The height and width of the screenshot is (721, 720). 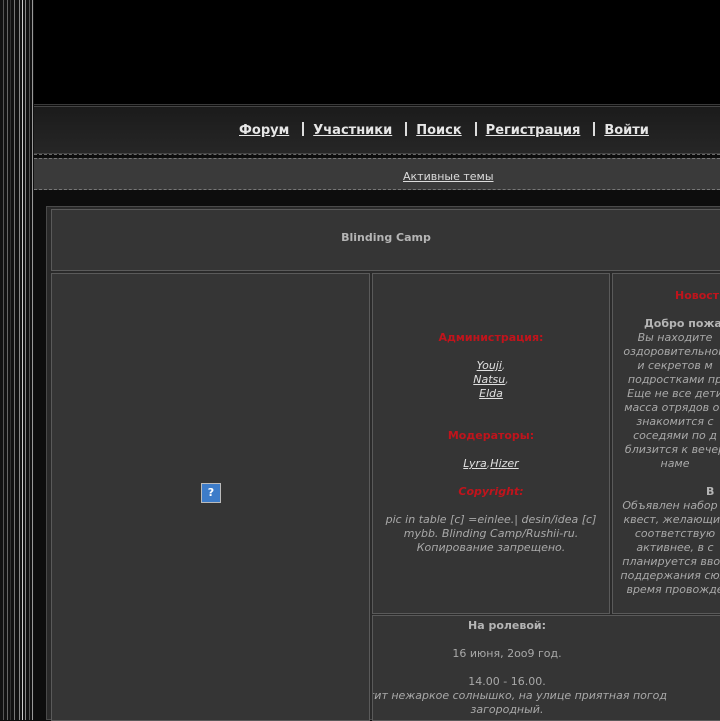 I want to click on copyright-text: Копирование запрещено., so click(x=491, y=547).